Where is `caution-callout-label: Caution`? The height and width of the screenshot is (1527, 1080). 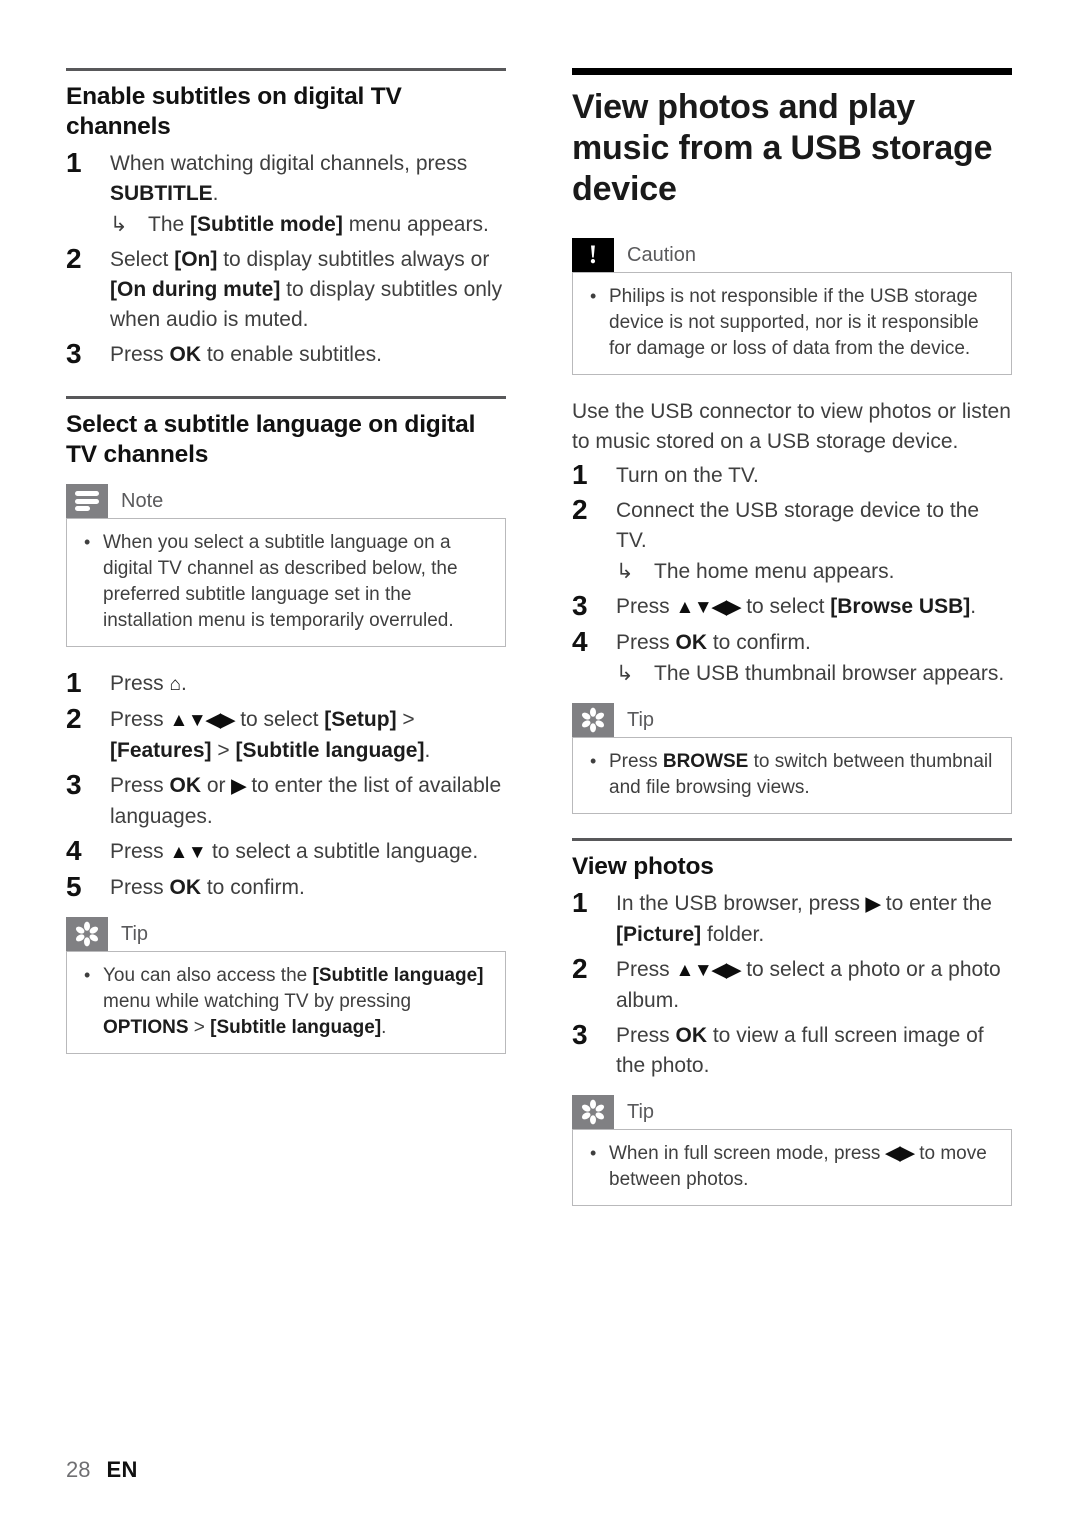 caution-callout-label: Caution is located at coordinates (661, 255).